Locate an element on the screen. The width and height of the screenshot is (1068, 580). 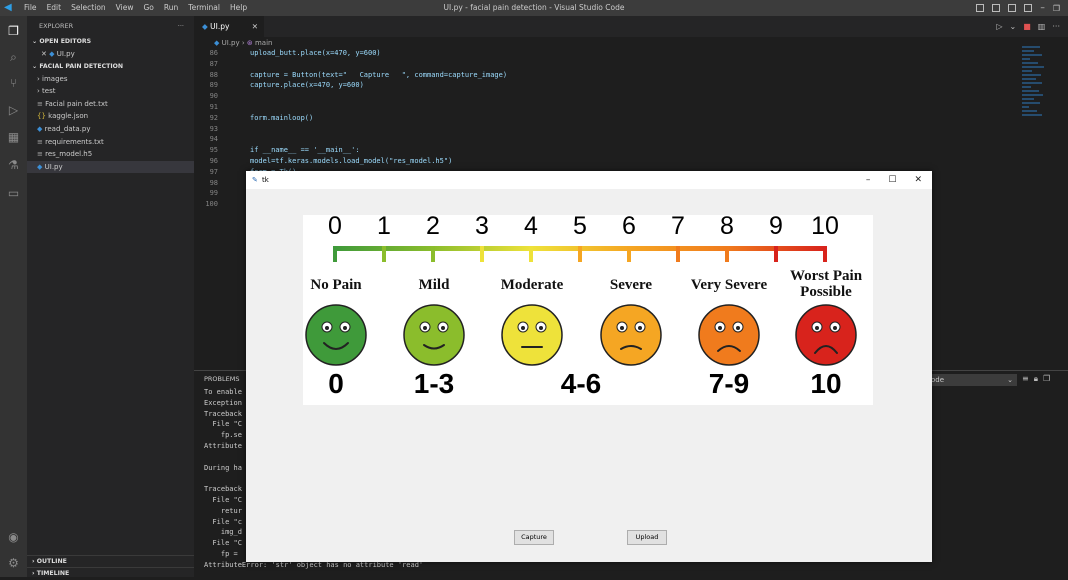
pain-level-label: Severe is located at coordinates (631, 285).